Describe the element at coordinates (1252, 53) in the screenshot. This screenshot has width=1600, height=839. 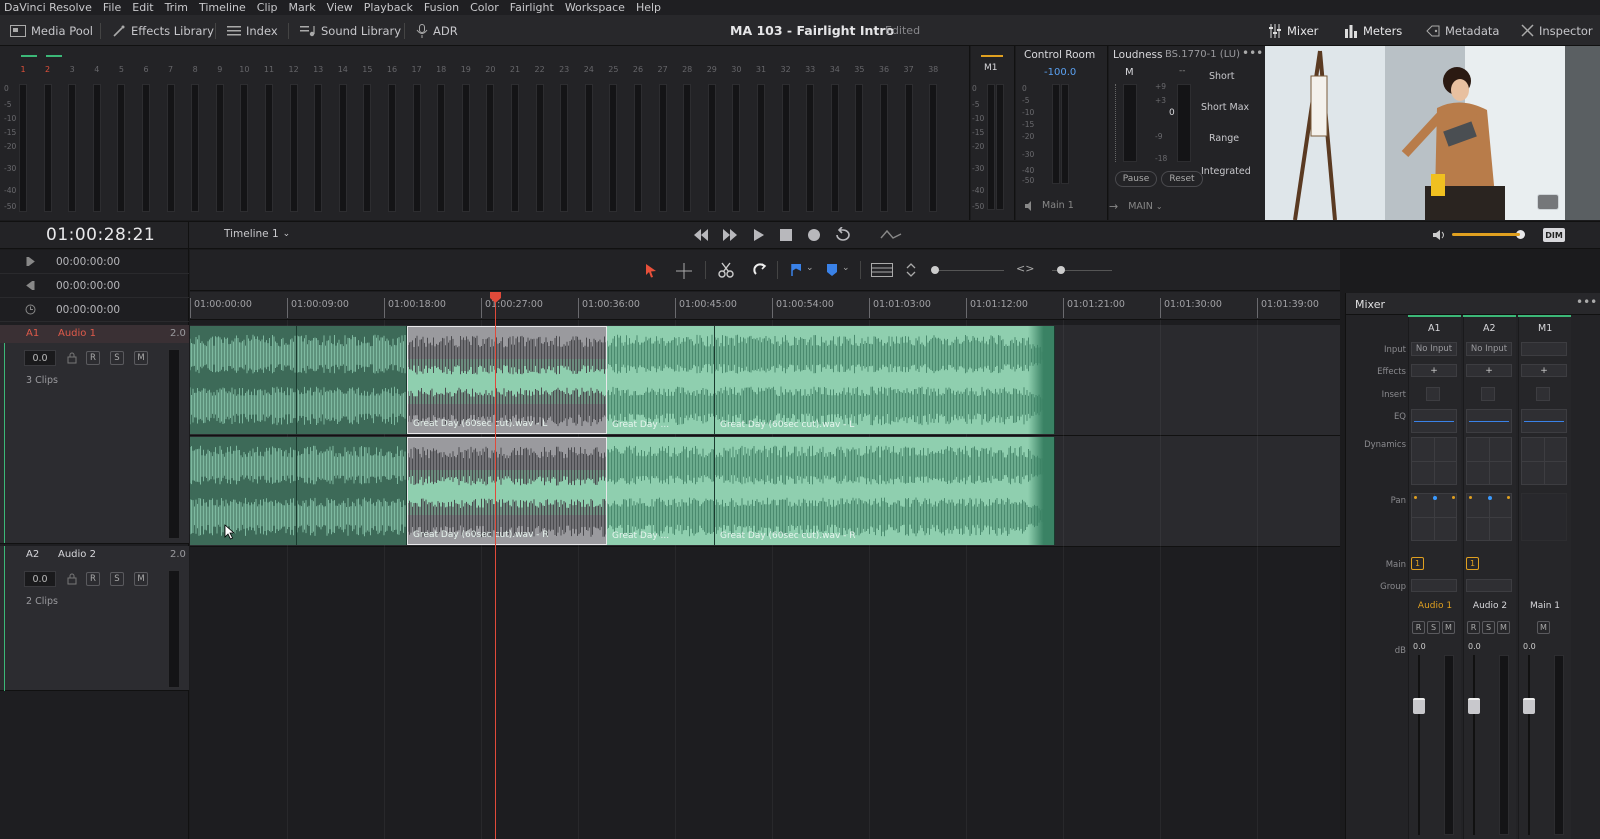
I see `loudness-options-icon: •••` at that location.